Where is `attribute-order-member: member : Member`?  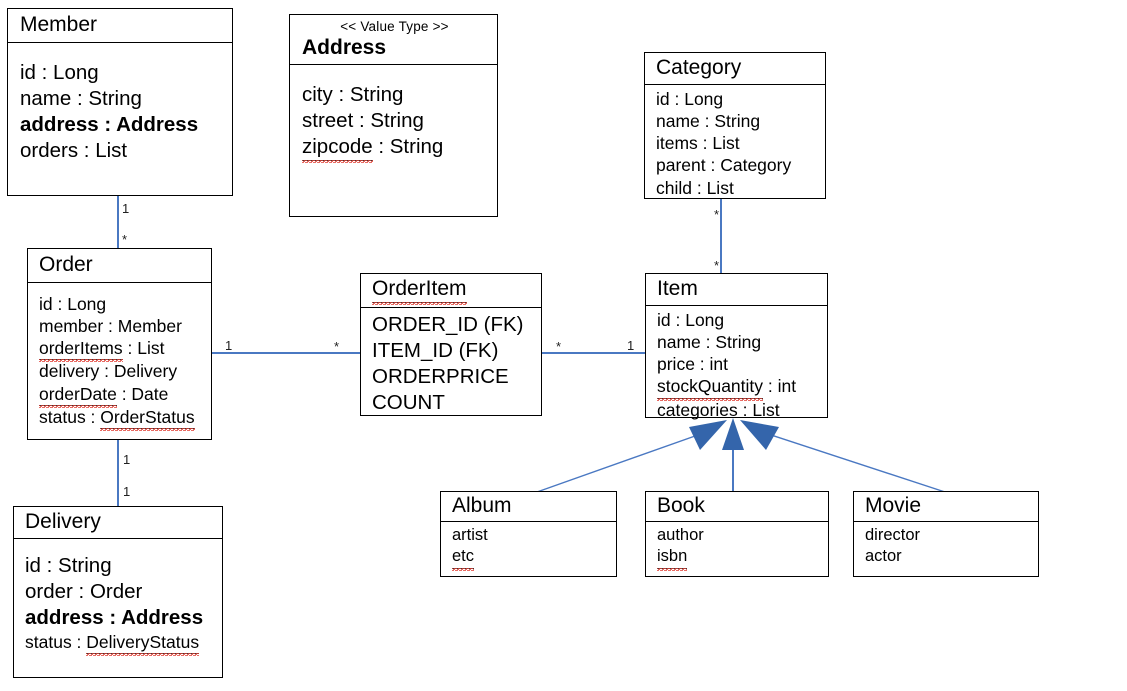
attribute-order-member: member : Member is located at coordinates (110, 326).